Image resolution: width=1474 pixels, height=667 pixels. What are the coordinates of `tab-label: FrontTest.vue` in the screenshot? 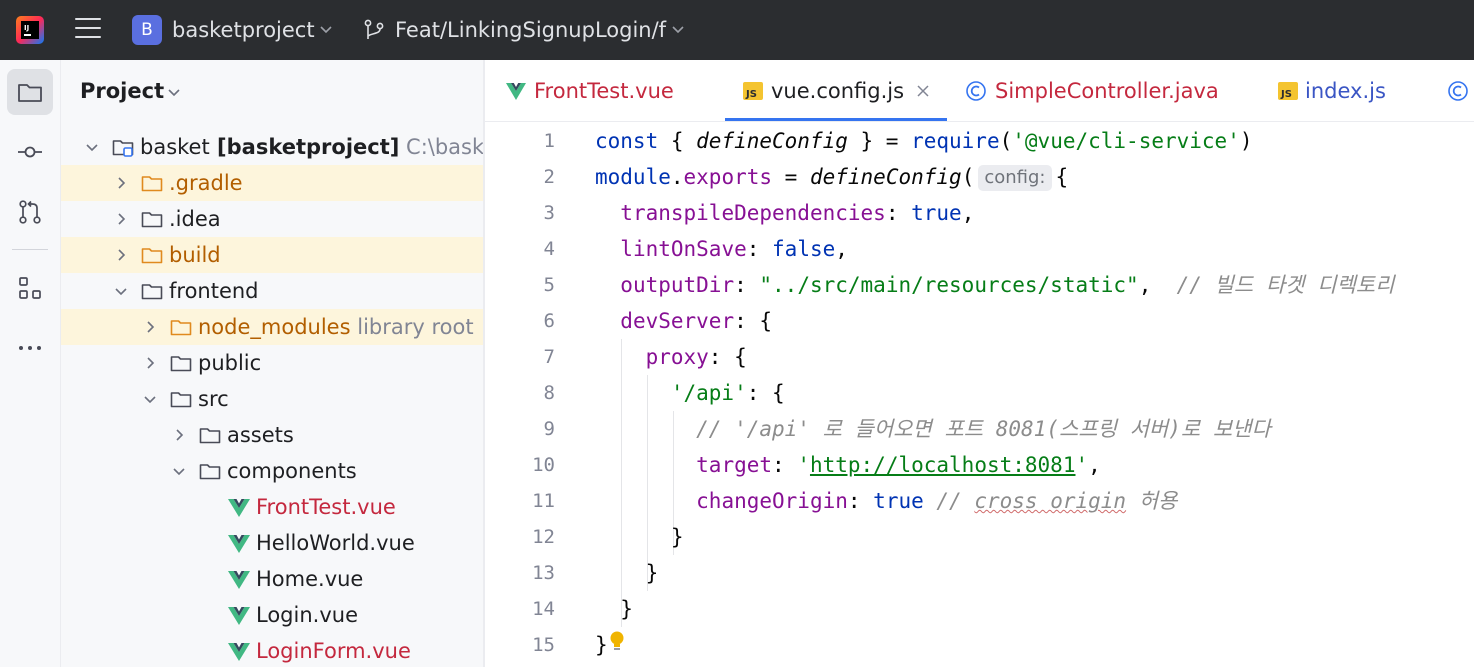 It's located at (604, 91).